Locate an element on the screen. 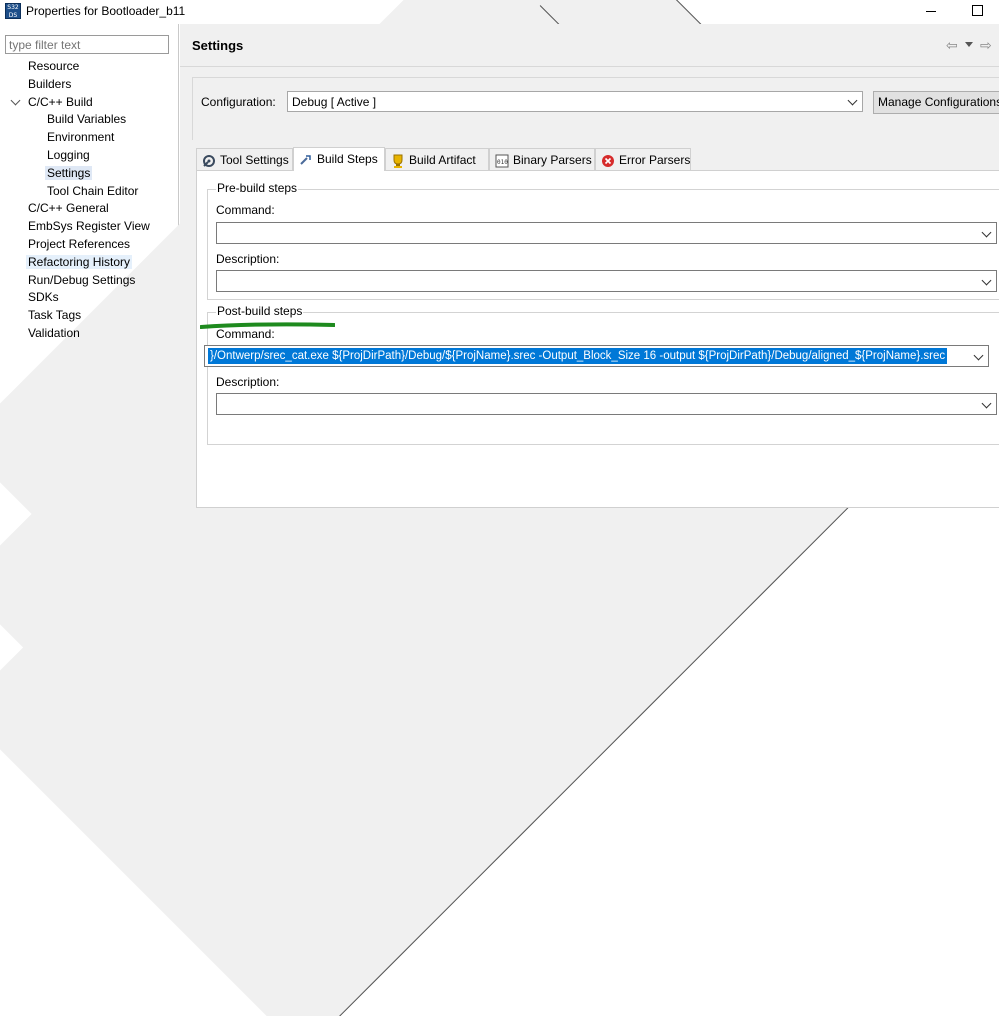 The image size is (999, 1016). page-header: Settings ⇦ ⇨ is located at coordinates (589, 45).